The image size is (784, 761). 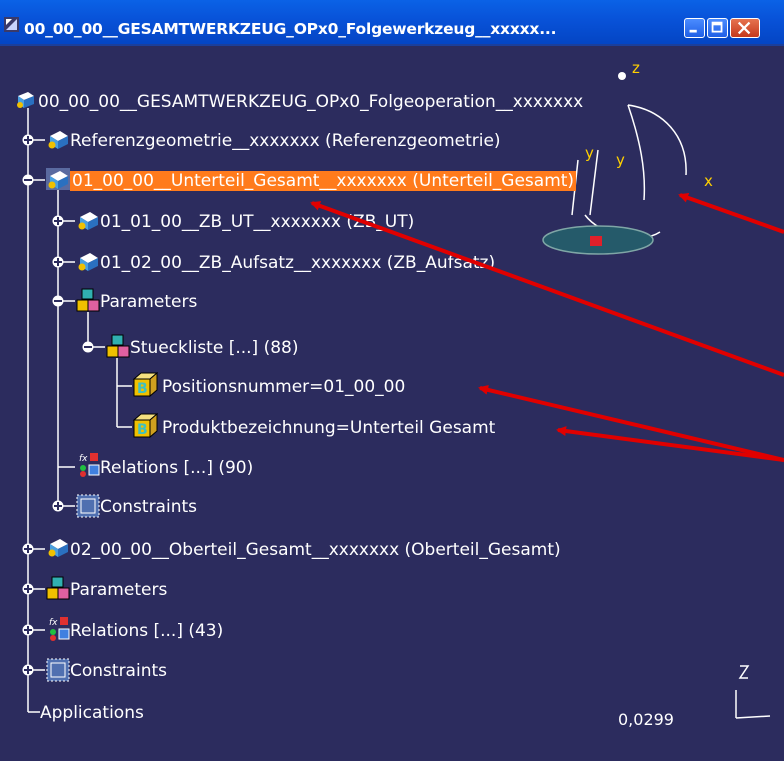 What do you see at coordinates (631, 423) in the screenshot?
I see `arrow-to-positionsnummer` at bounding box center [631, 423].